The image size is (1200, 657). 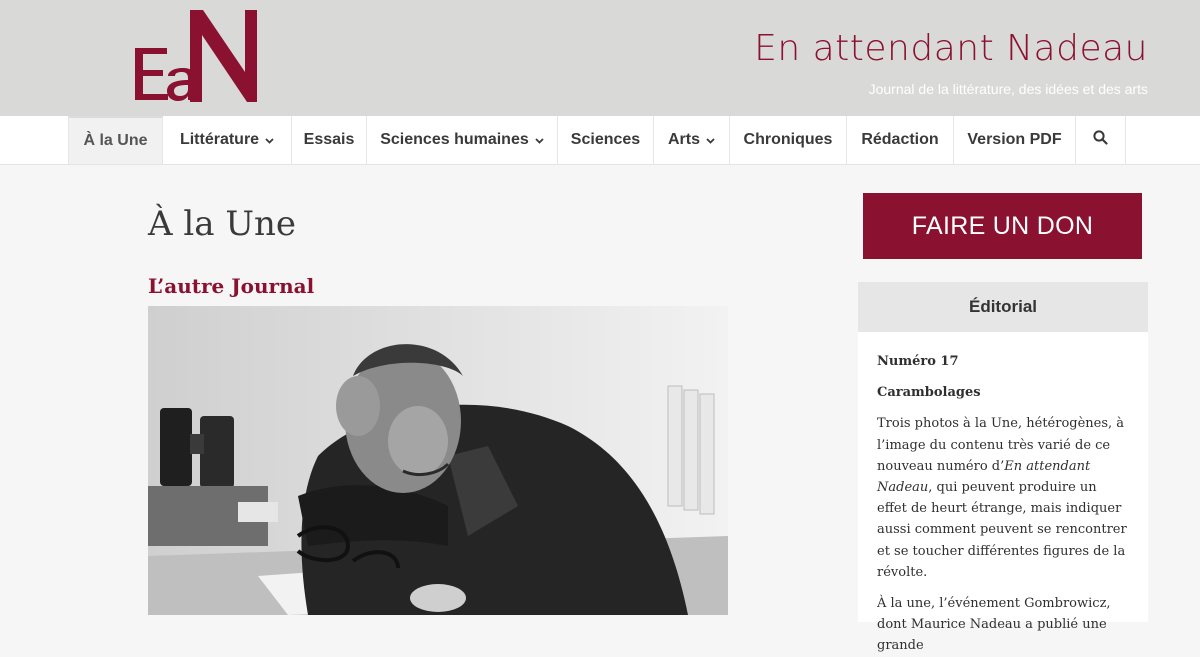 What do you see at coordinates (454, 139) in the screenshot?
I see `nav-item-label: Sciences humaines` at bounding box center [454, 139].